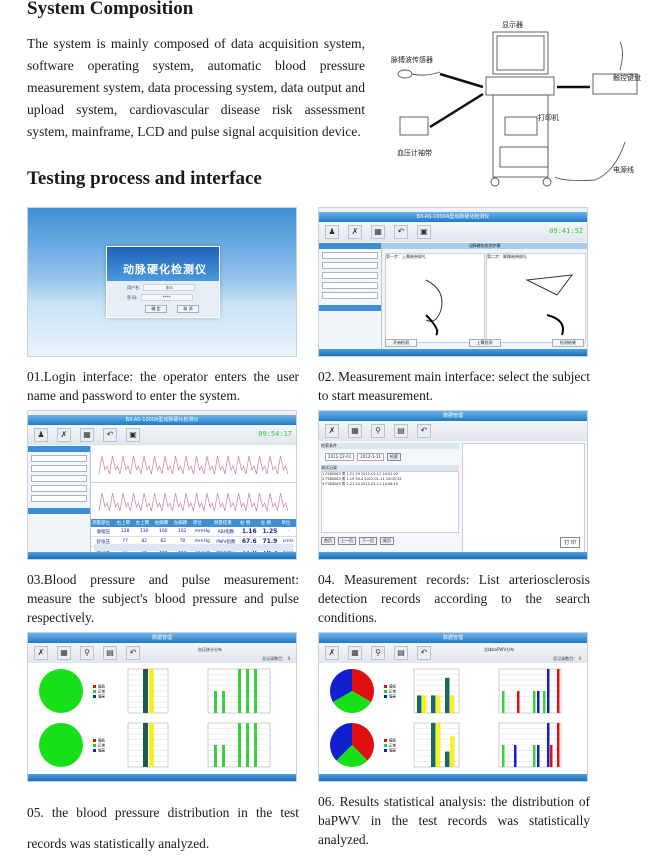  I want to click on page-nav-button: 上一页, so click(347, 541).